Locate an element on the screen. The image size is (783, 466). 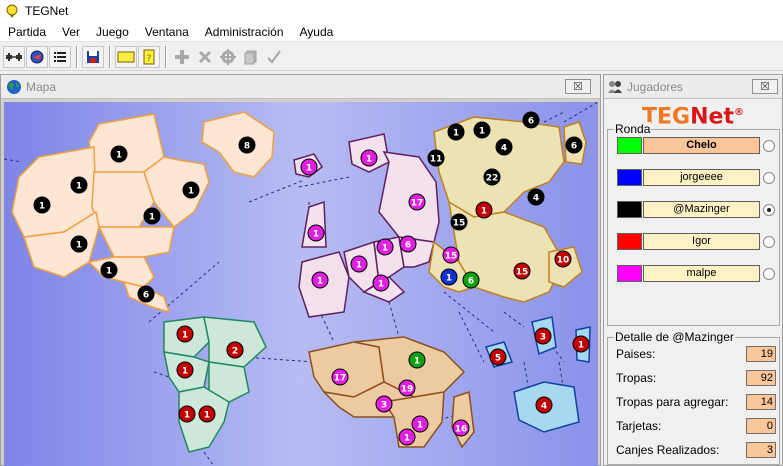
player-row: @Mazinger is located at coordinates (697, 210).